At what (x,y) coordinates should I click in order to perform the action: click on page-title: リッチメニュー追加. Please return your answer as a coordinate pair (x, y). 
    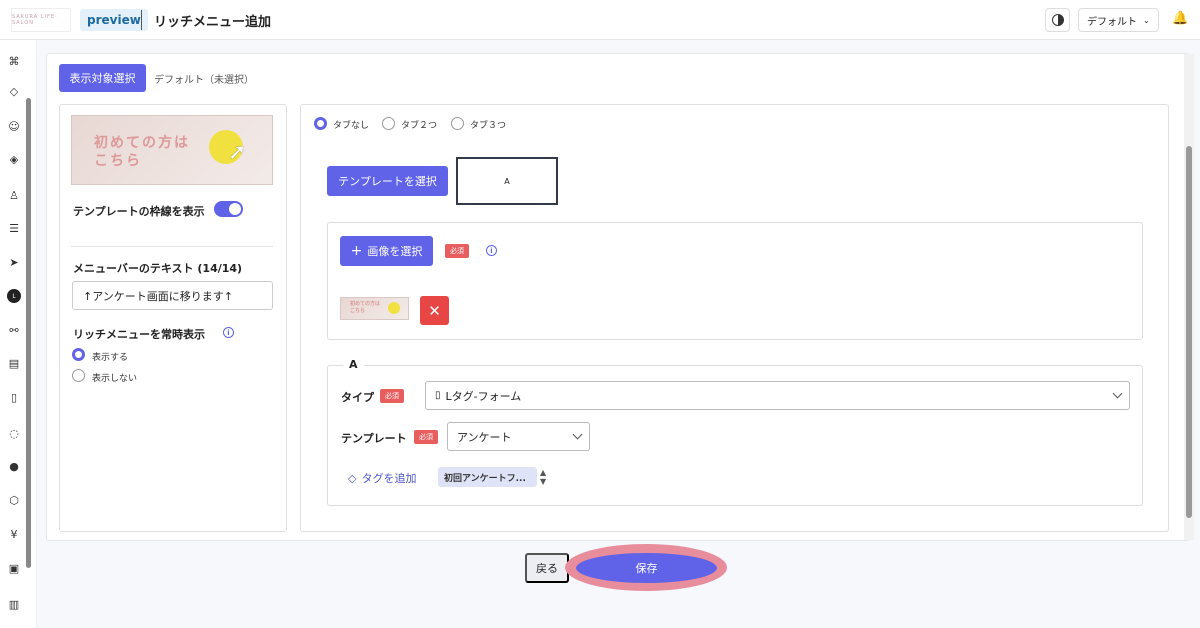
    Looking at the image, I should click on (213, 22).